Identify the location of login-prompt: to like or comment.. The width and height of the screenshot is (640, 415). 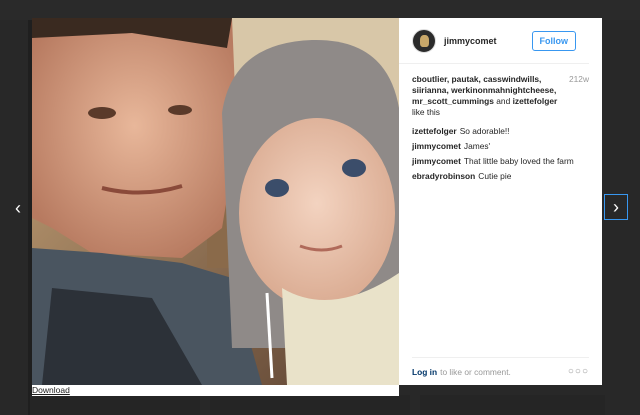
(475, 371).